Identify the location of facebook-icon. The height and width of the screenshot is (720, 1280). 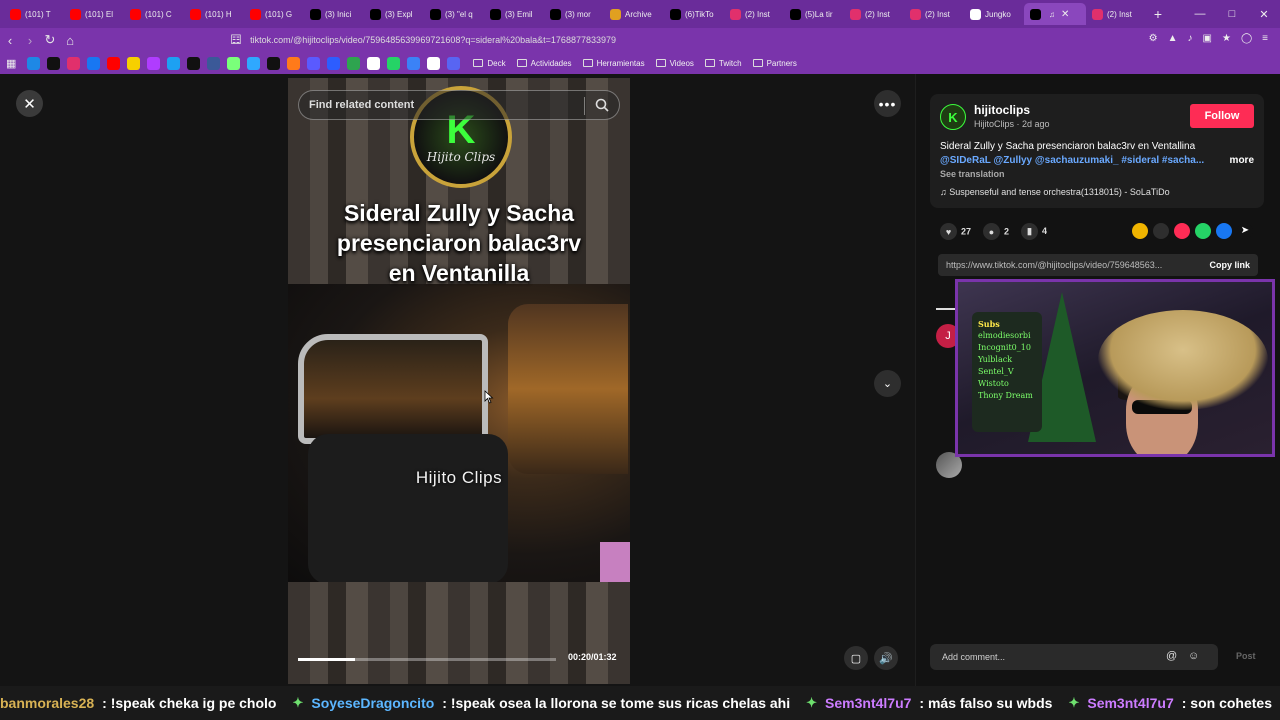
(1224, 231).